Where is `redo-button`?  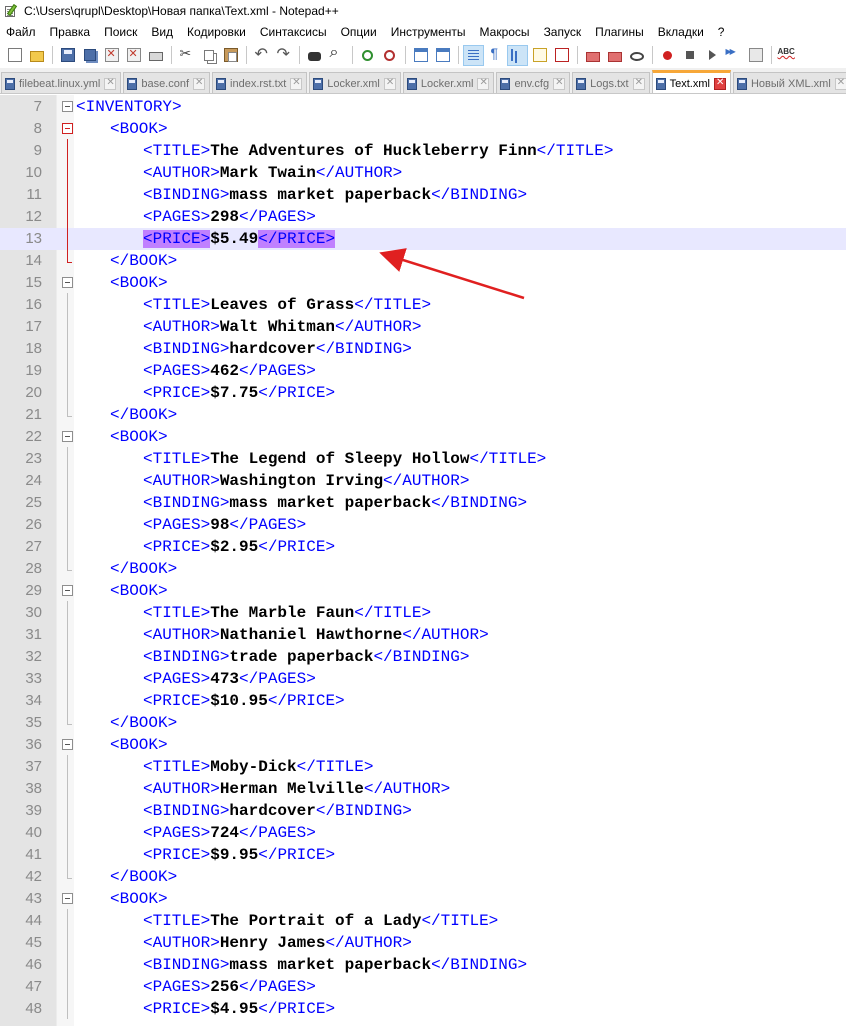 redo-button is located at coordinates (283, 55).